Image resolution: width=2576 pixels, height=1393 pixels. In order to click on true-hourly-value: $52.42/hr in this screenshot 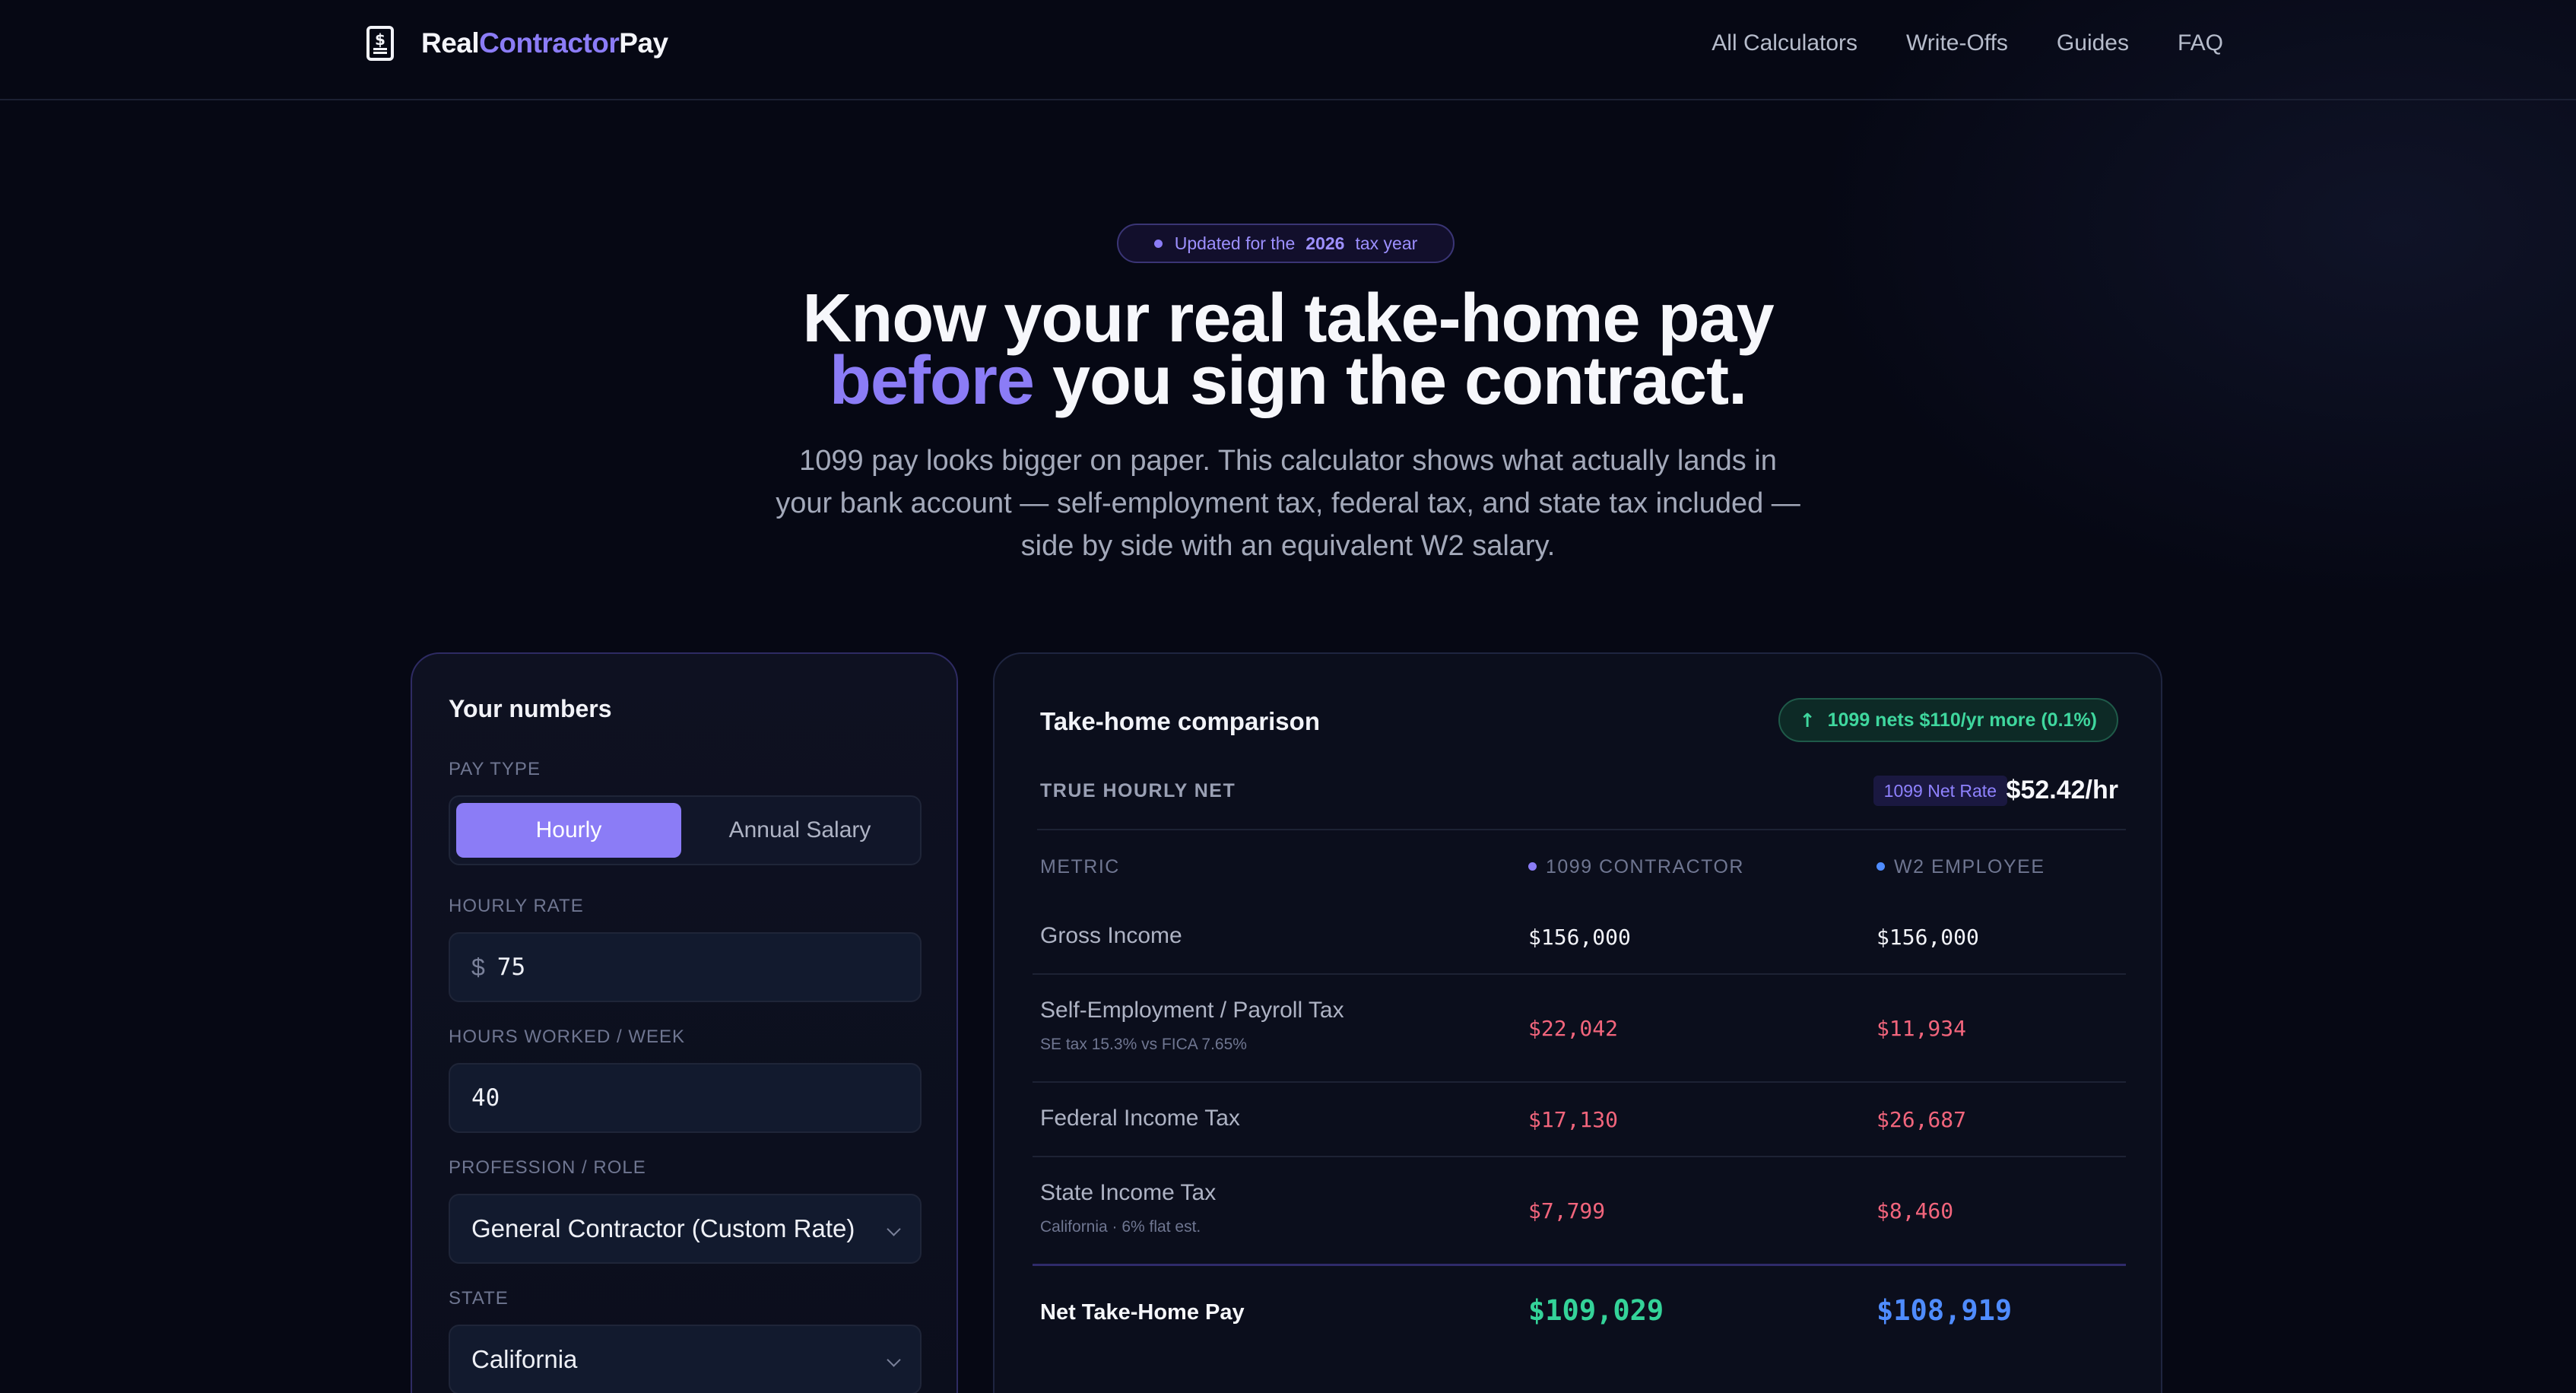, I will do `click(2062, 790)`.